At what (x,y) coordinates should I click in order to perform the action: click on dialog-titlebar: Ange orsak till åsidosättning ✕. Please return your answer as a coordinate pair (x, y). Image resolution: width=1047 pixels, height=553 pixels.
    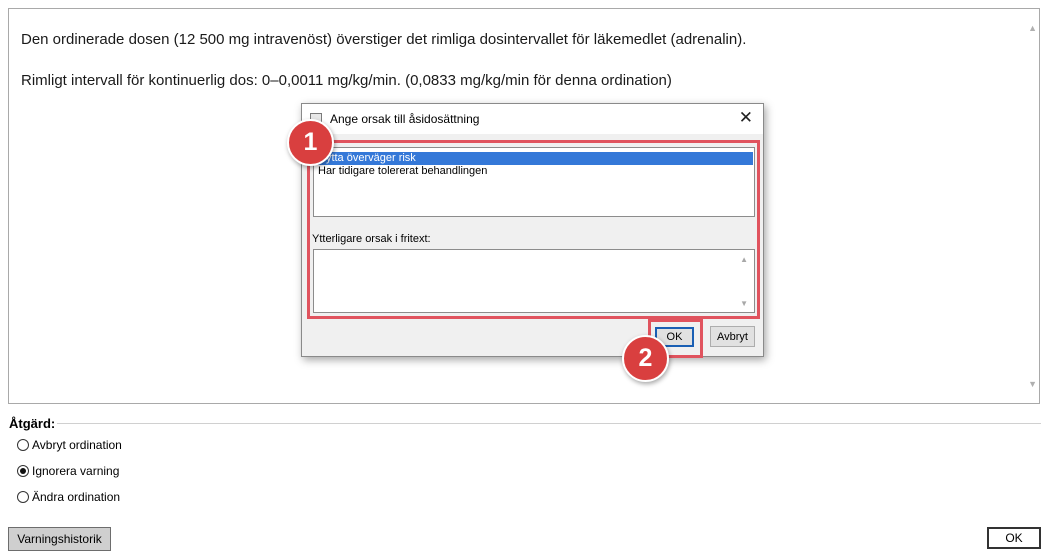
    Looking at the image, I should click on (532, 119).